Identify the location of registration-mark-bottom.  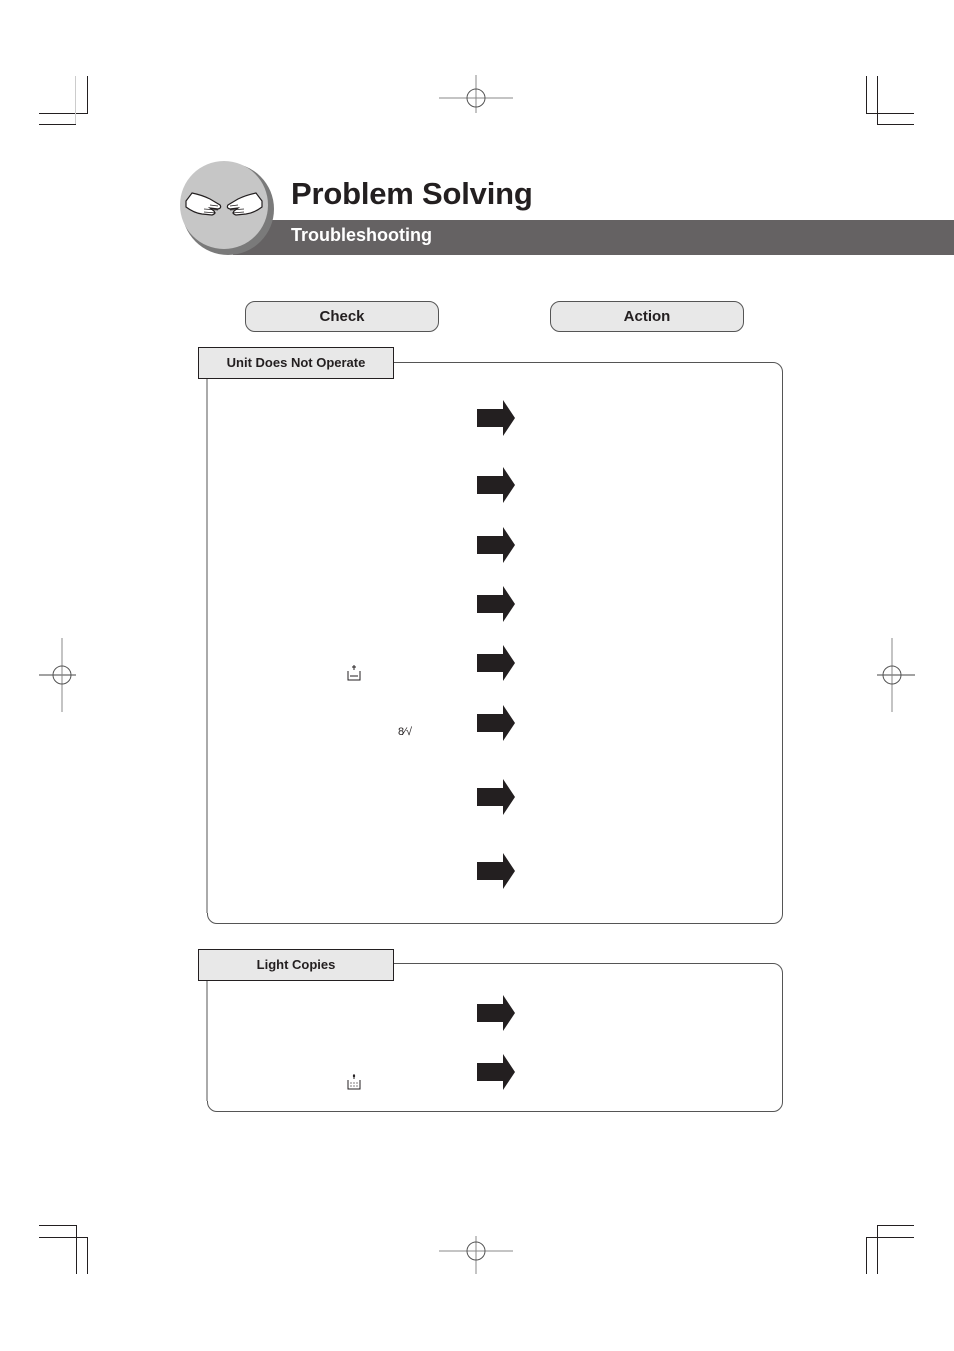
(476, 1255).